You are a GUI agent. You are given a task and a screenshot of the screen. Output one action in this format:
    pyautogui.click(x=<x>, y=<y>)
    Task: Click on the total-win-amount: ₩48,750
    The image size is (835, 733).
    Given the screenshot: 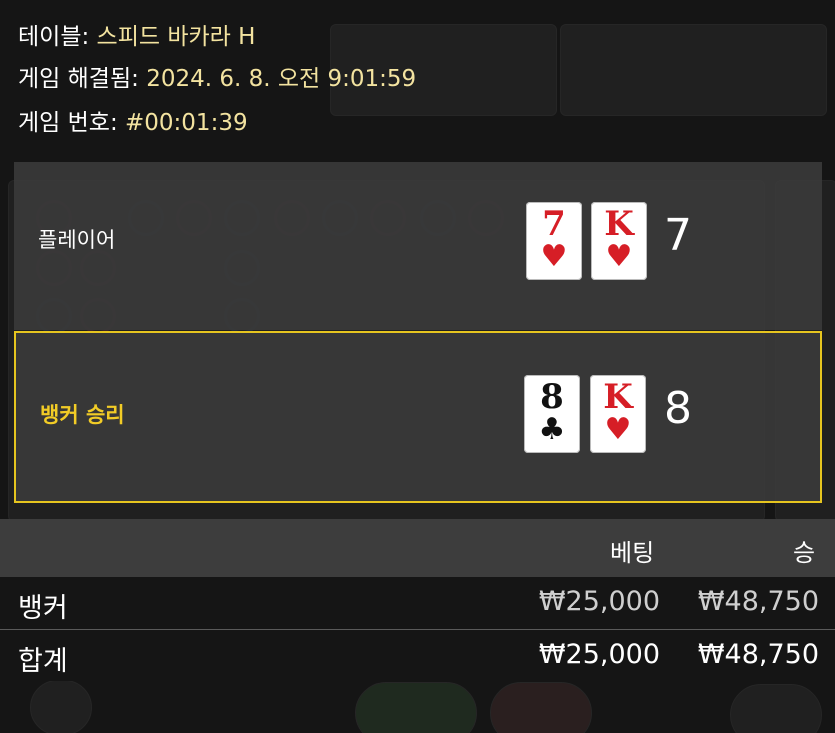 What is the action you would take?
    pyautogui.click(x=758, y=654)
    